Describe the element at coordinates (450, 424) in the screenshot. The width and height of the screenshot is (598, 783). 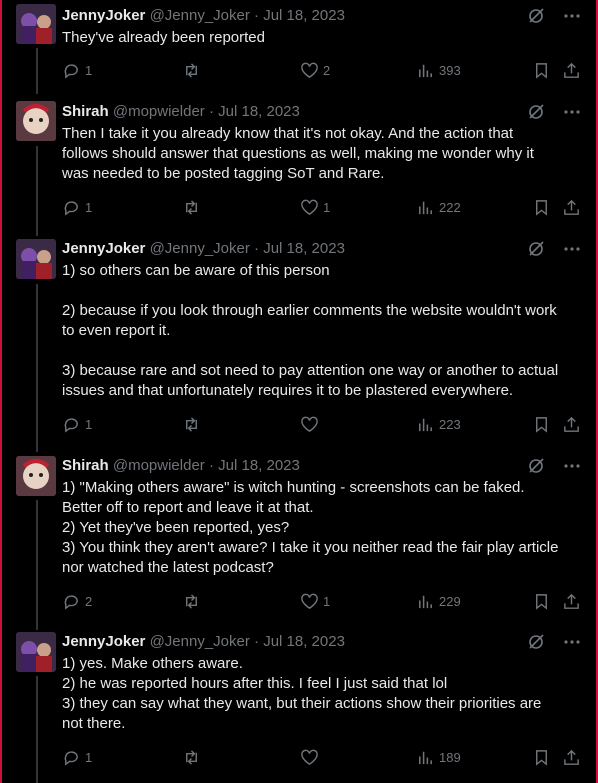
I see `views-count: 223` at that location.